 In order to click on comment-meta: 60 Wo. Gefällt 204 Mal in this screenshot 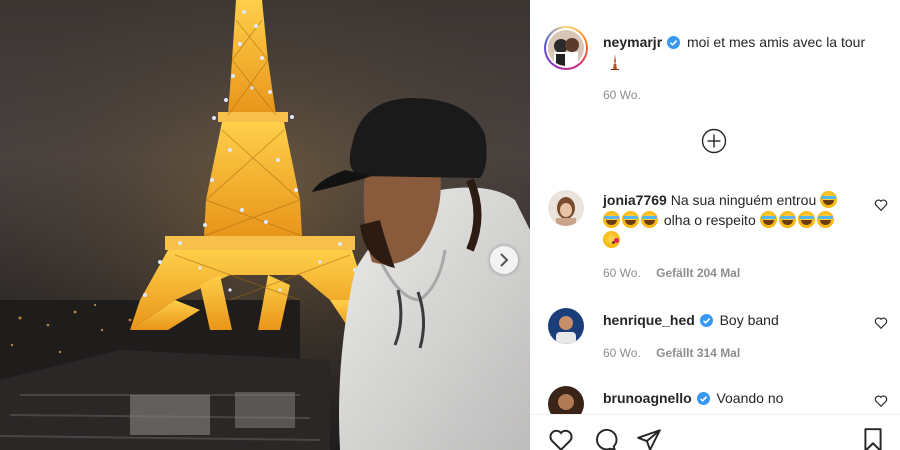, I will do `click(677, 273)`.